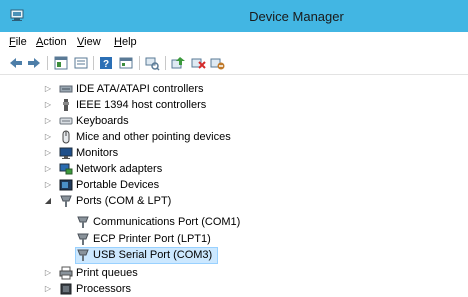 This screenshot has height=297, width=468. What do you see at coordinates (66, 289) in the screenshot?
I see `processor-icon` at bounding box center [66, 289].